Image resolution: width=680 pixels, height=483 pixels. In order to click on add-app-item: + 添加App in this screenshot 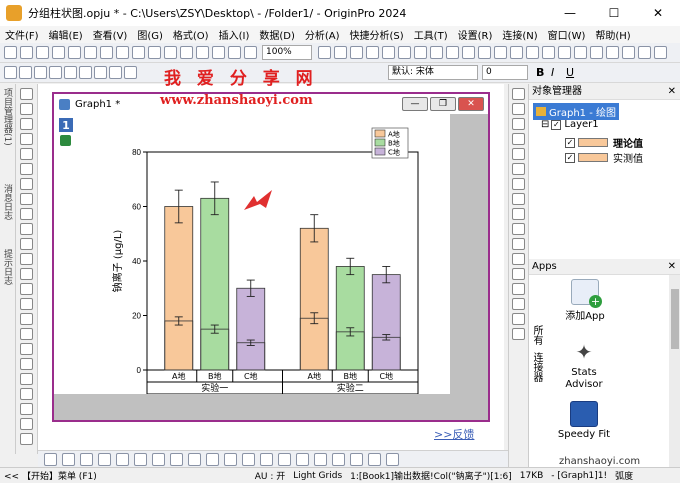, I will do `click(585, 300)`.